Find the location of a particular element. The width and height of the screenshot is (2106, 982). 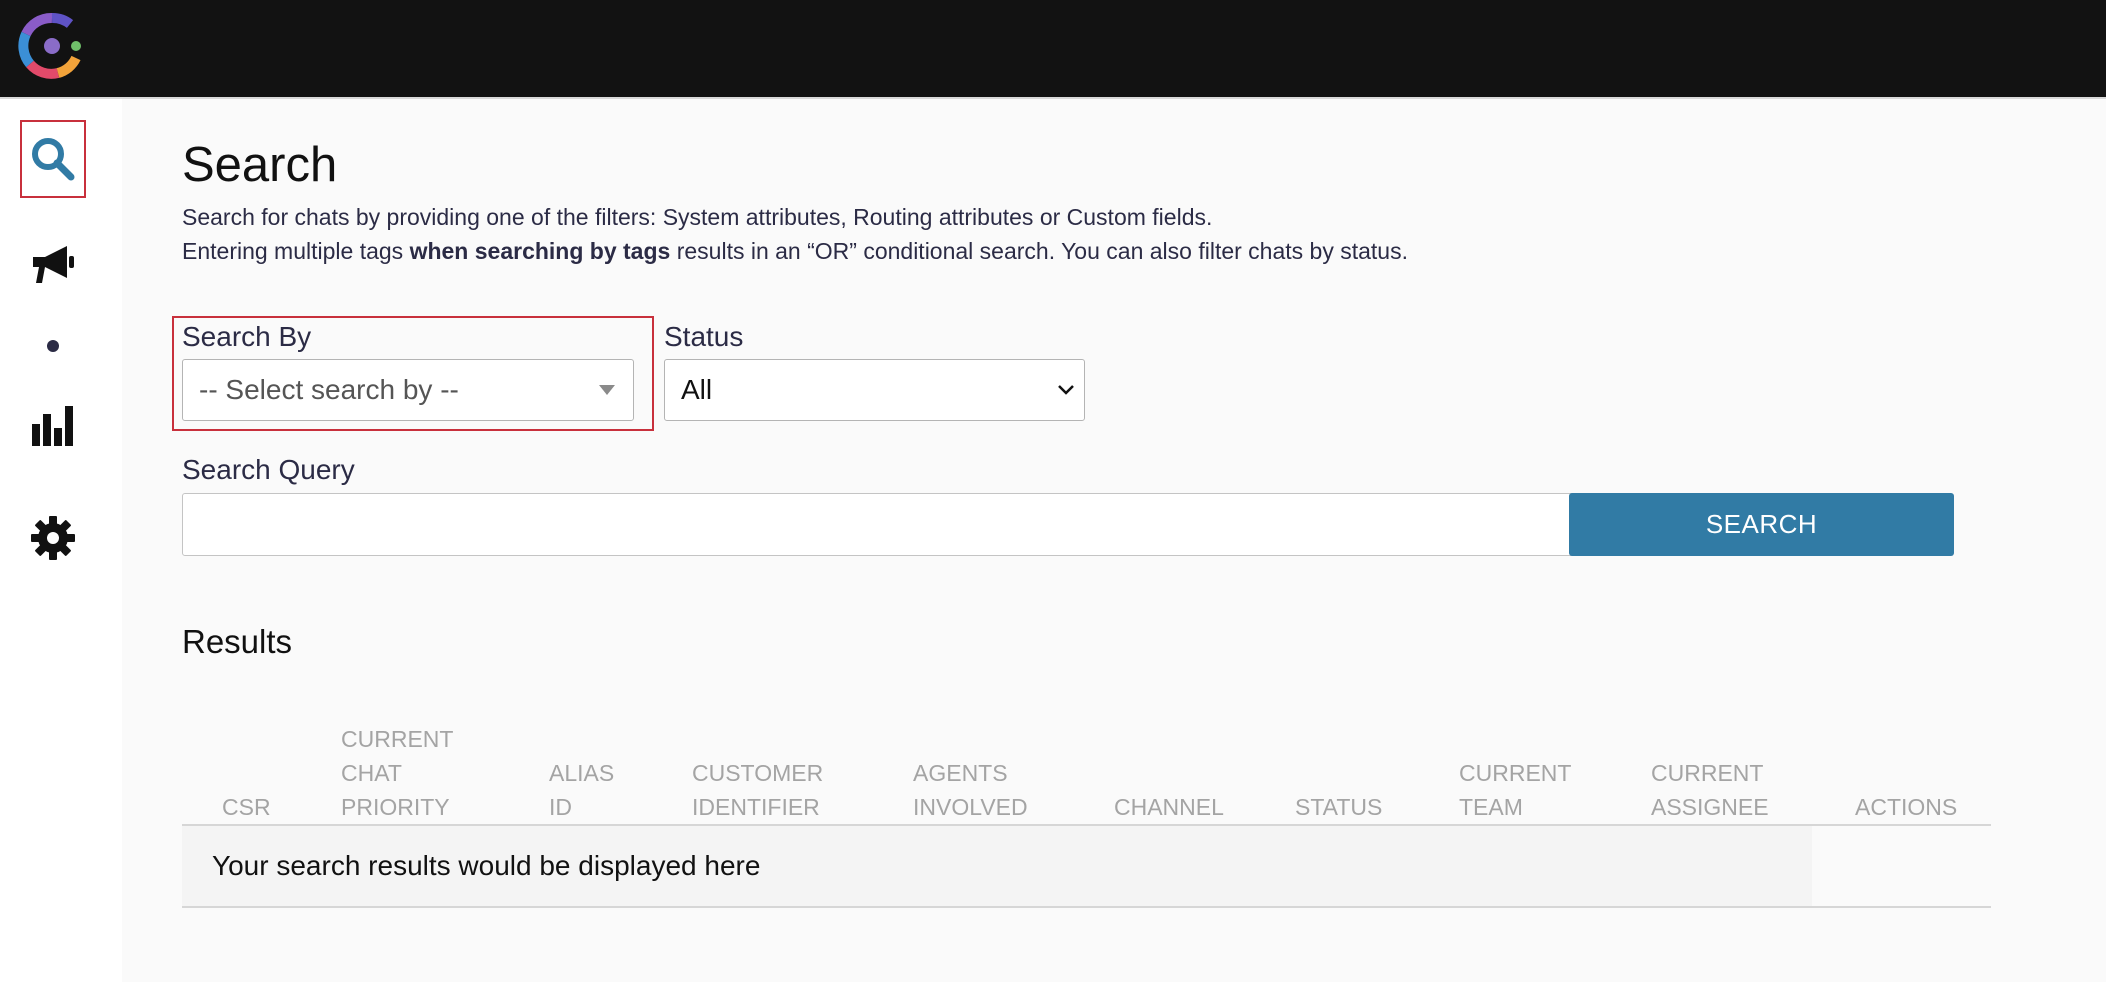

dot-icon is located at coordinates (53, 346).